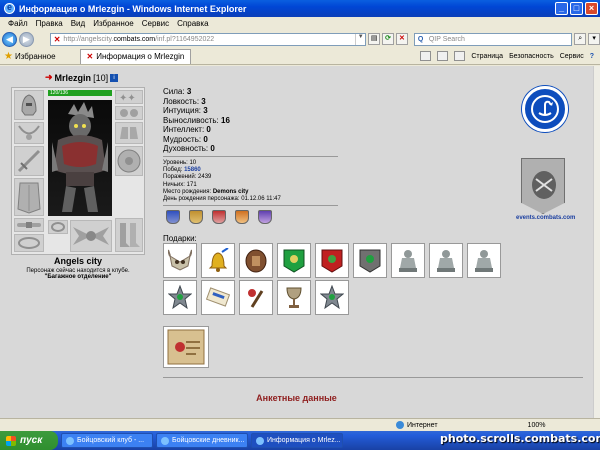 This screenshot has height=450, width=600. I want to click on private-message-arrow-icon: ➜, so click(49, 77).